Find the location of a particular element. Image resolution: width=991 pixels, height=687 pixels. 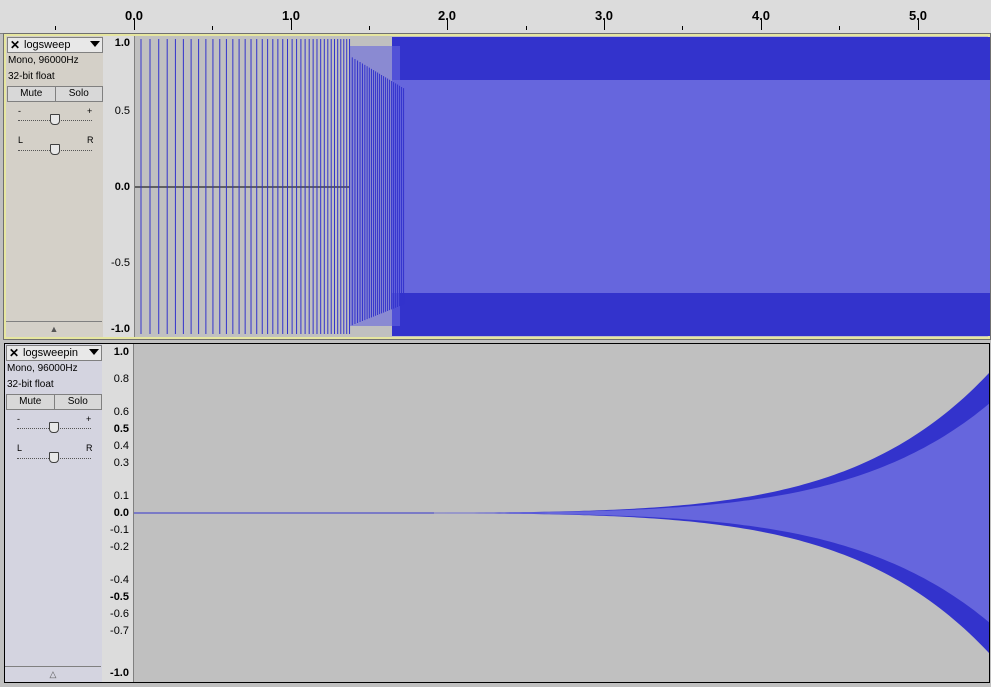

vertical-amplitude-ruler: 1.0 0.5 0.0 -0.5 -1.0 is located at coordinates (119, 186).